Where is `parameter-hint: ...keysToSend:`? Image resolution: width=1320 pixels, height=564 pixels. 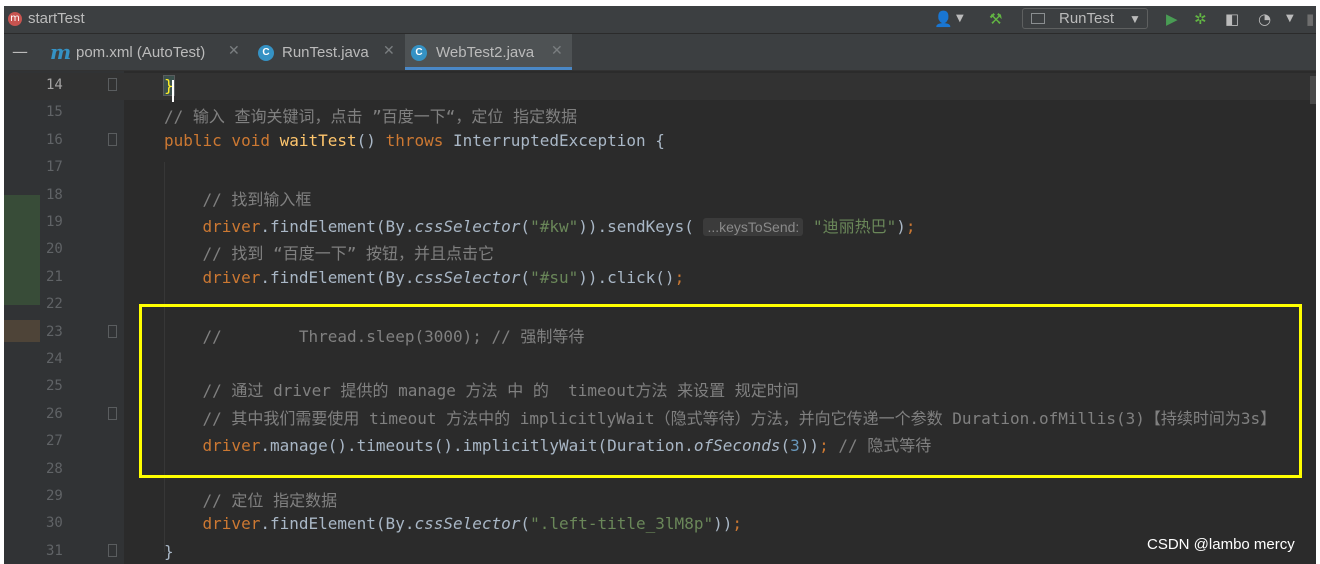 parameter-hint: ...keysToSend: is located at coordinates (753, 227).